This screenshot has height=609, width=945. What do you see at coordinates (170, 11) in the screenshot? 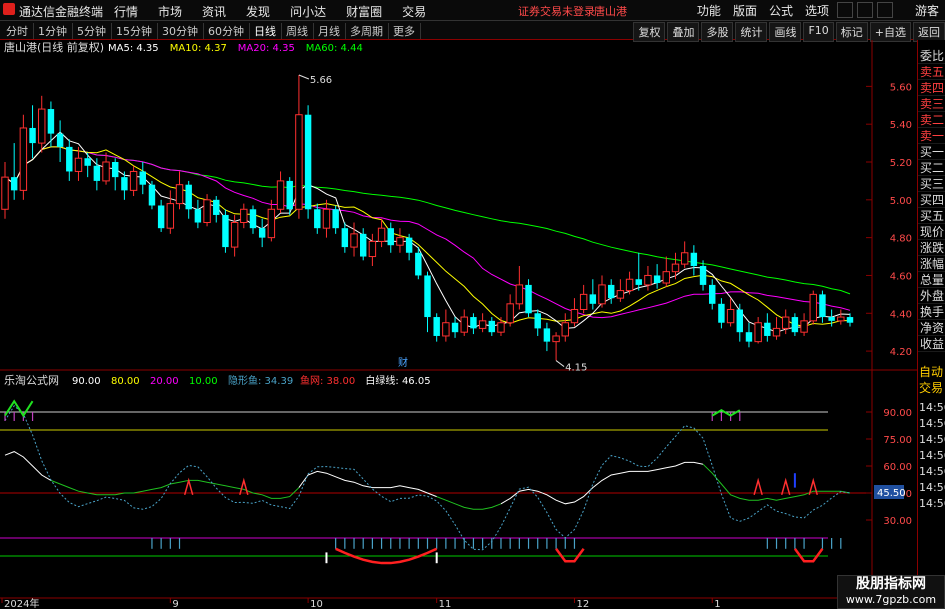
I see `menu-item: 市场` at bounding box center [170, 11].